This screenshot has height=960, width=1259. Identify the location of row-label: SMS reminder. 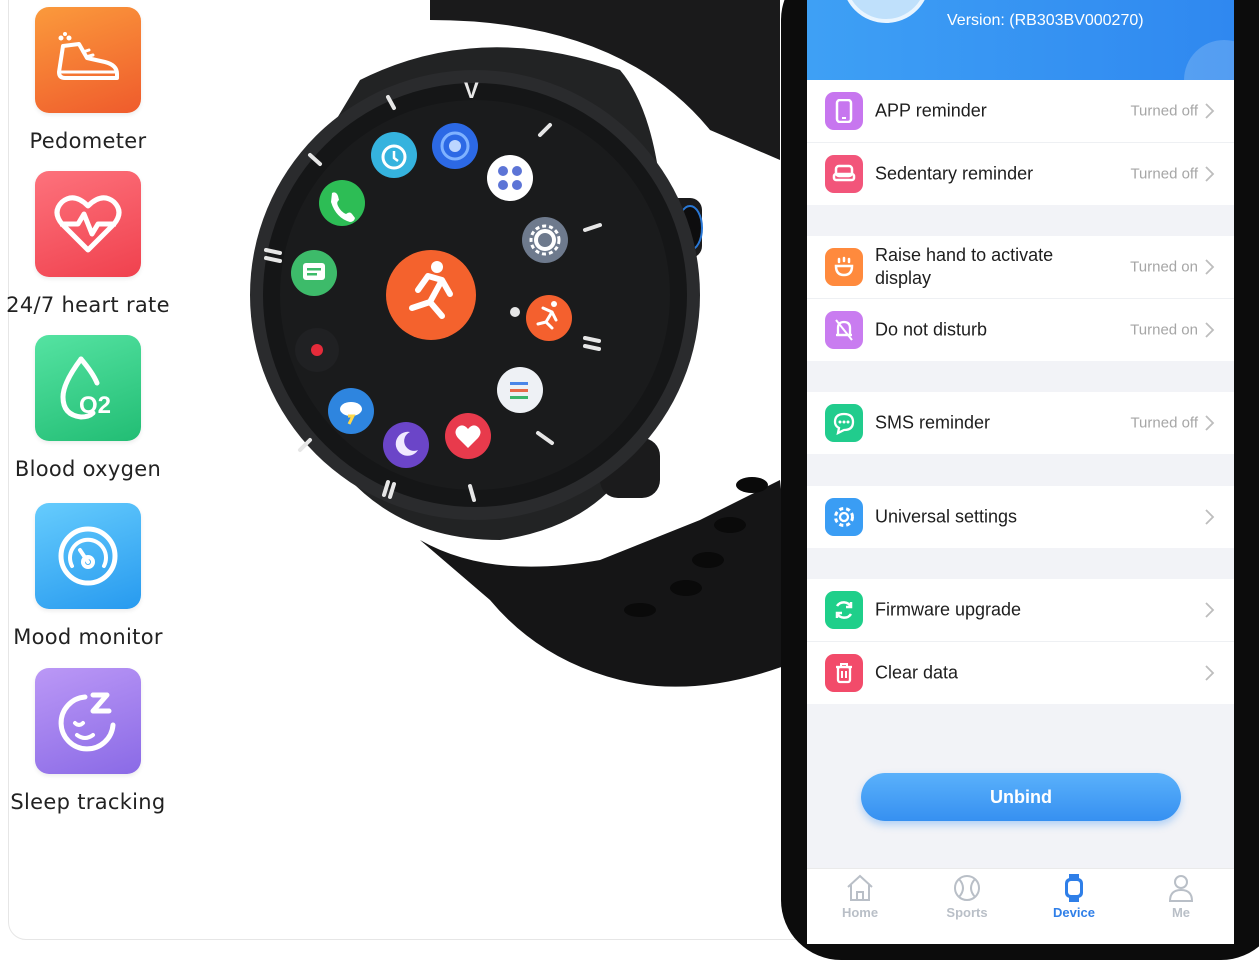
(933, 422).